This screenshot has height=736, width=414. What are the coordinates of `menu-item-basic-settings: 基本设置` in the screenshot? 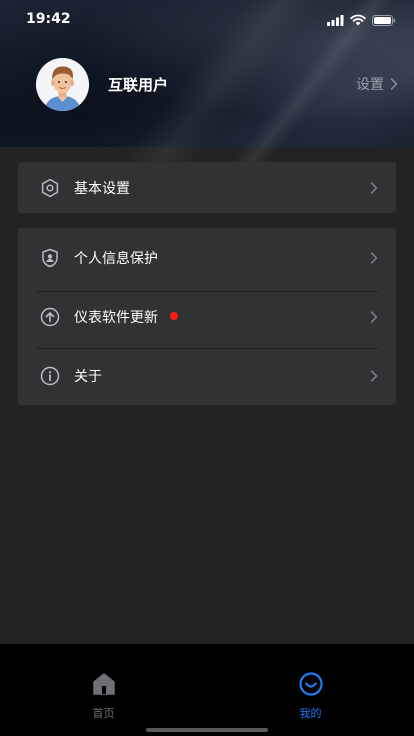 It's located at (207, 187).